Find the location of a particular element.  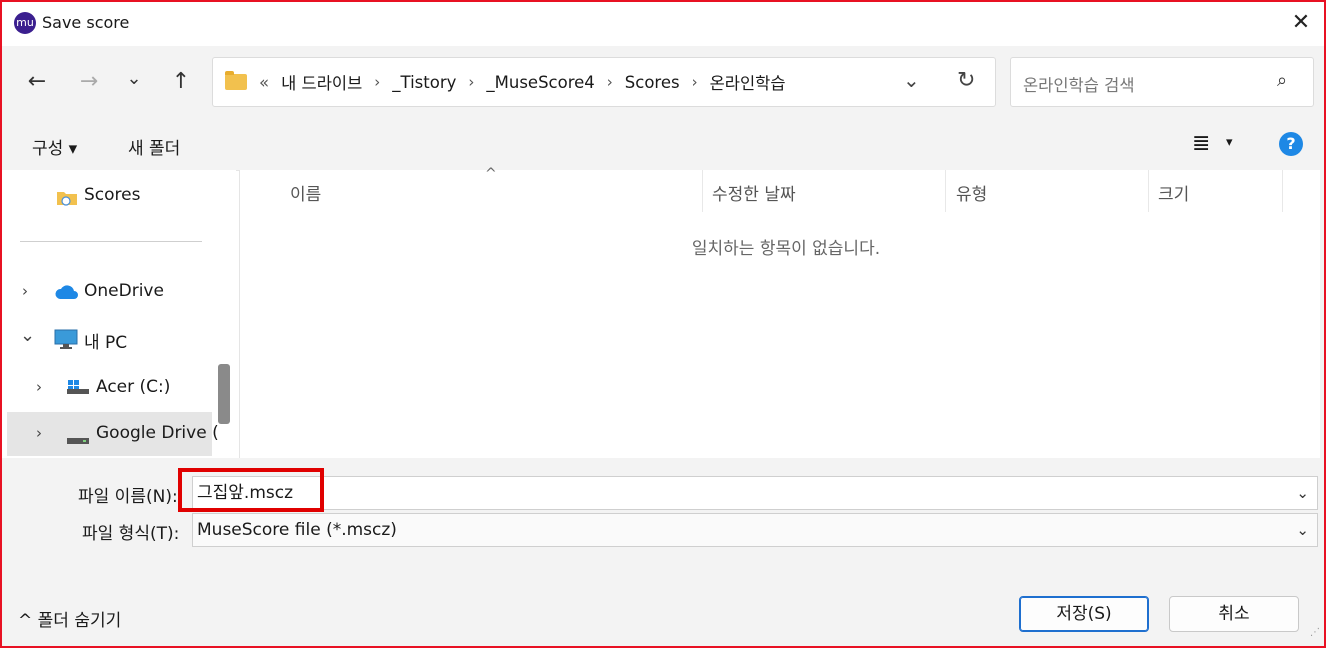

column-header-name: 이름 is located at coordinates (305, 192).